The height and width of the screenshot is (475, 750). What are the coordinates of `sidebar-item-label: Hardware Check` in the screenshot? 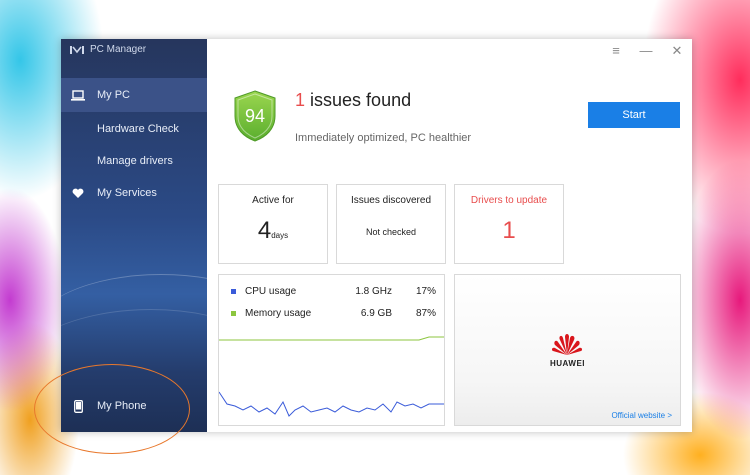 It's located at (138, 129).